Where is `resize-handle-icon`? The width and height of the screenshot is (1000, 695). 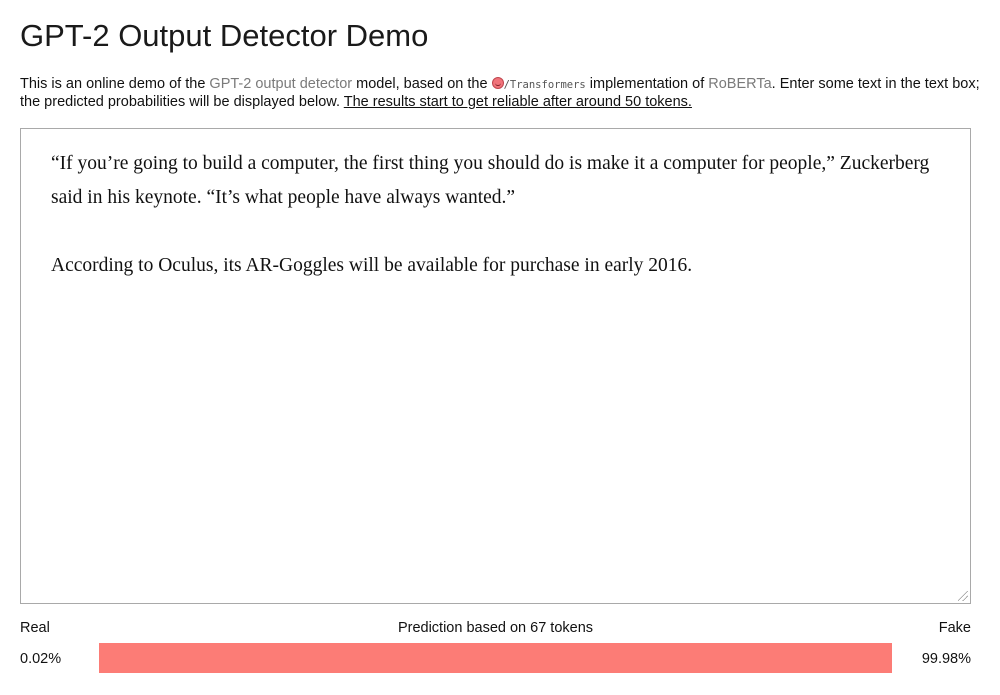 resize-handle-icon is located at coordinates (963, 596).